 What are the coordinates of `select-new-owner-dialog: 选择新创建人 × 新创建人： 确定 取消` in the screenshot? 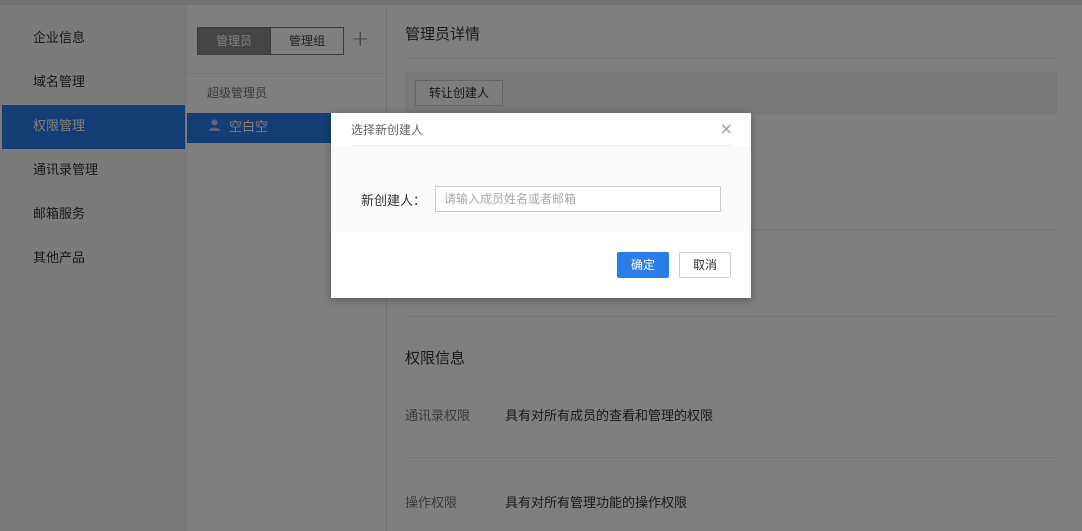 It's located at (541, 205).